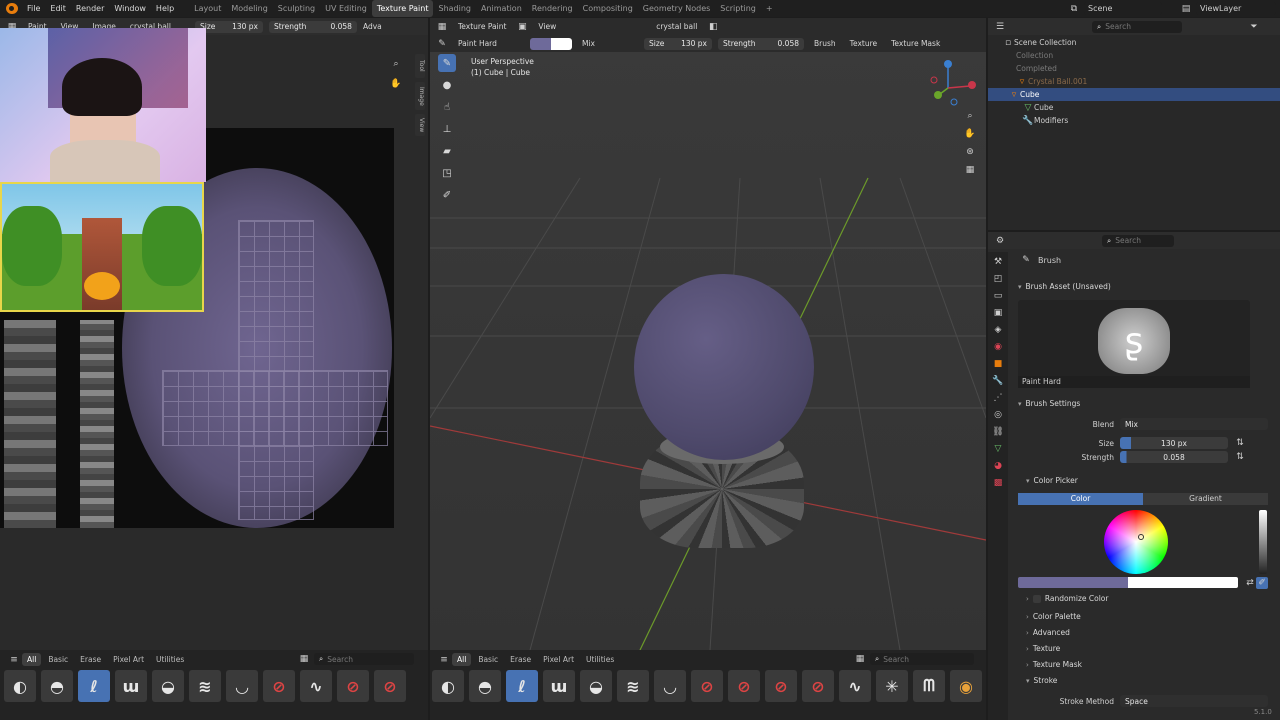 The width and height of the screenshot is (1280, 720). What do you see at coordinates (929, 686) in the screenshot?
I see `brush-thumb: ᗰ` at bounding box center [929, 686].